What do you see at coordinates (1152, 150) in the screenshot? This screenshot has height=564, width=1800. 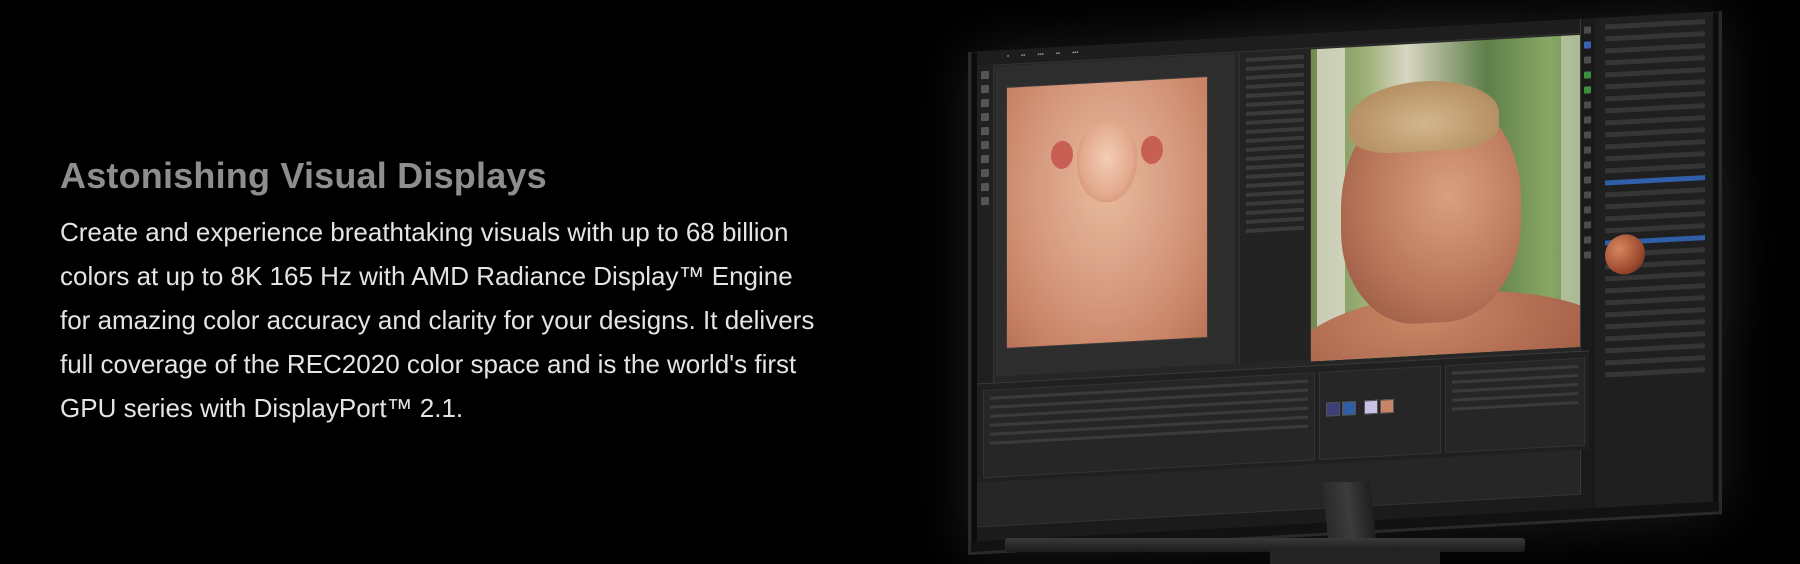 I see `texture-ear-right` at bounding box center [1152, 150].